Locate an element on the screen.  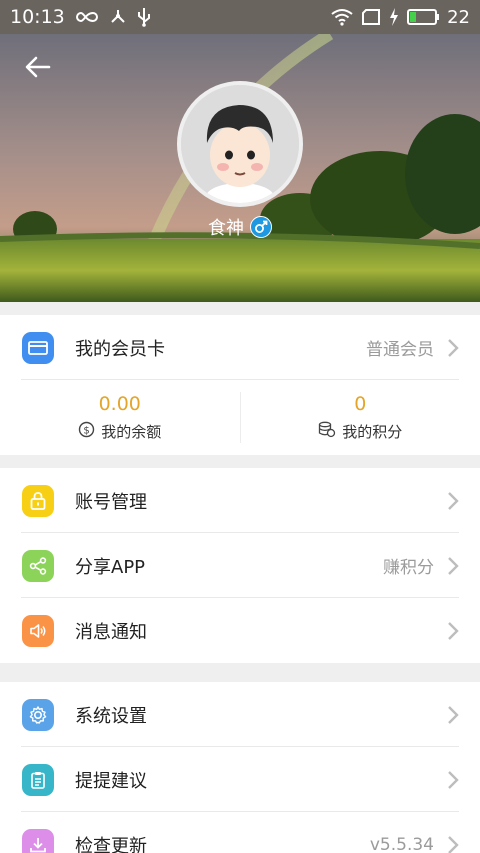
arrow-left-icon is located at coordinates (38, 67).